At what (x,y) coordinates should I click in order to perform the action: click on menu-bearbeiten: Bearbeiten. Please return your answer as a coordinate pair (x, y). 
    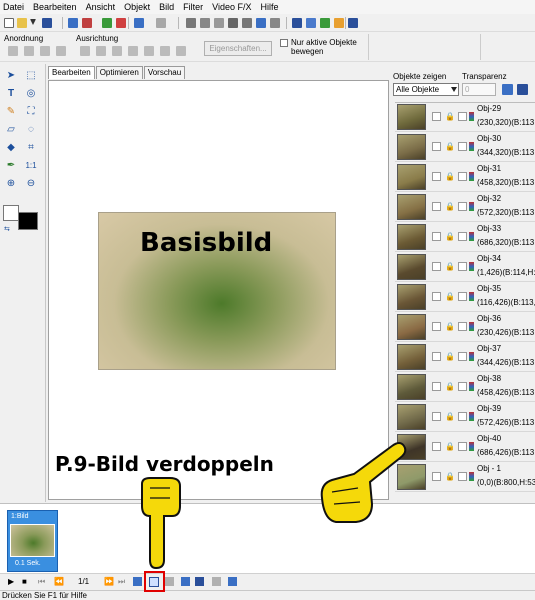
    Looking at the image, I should click on (55, 7).